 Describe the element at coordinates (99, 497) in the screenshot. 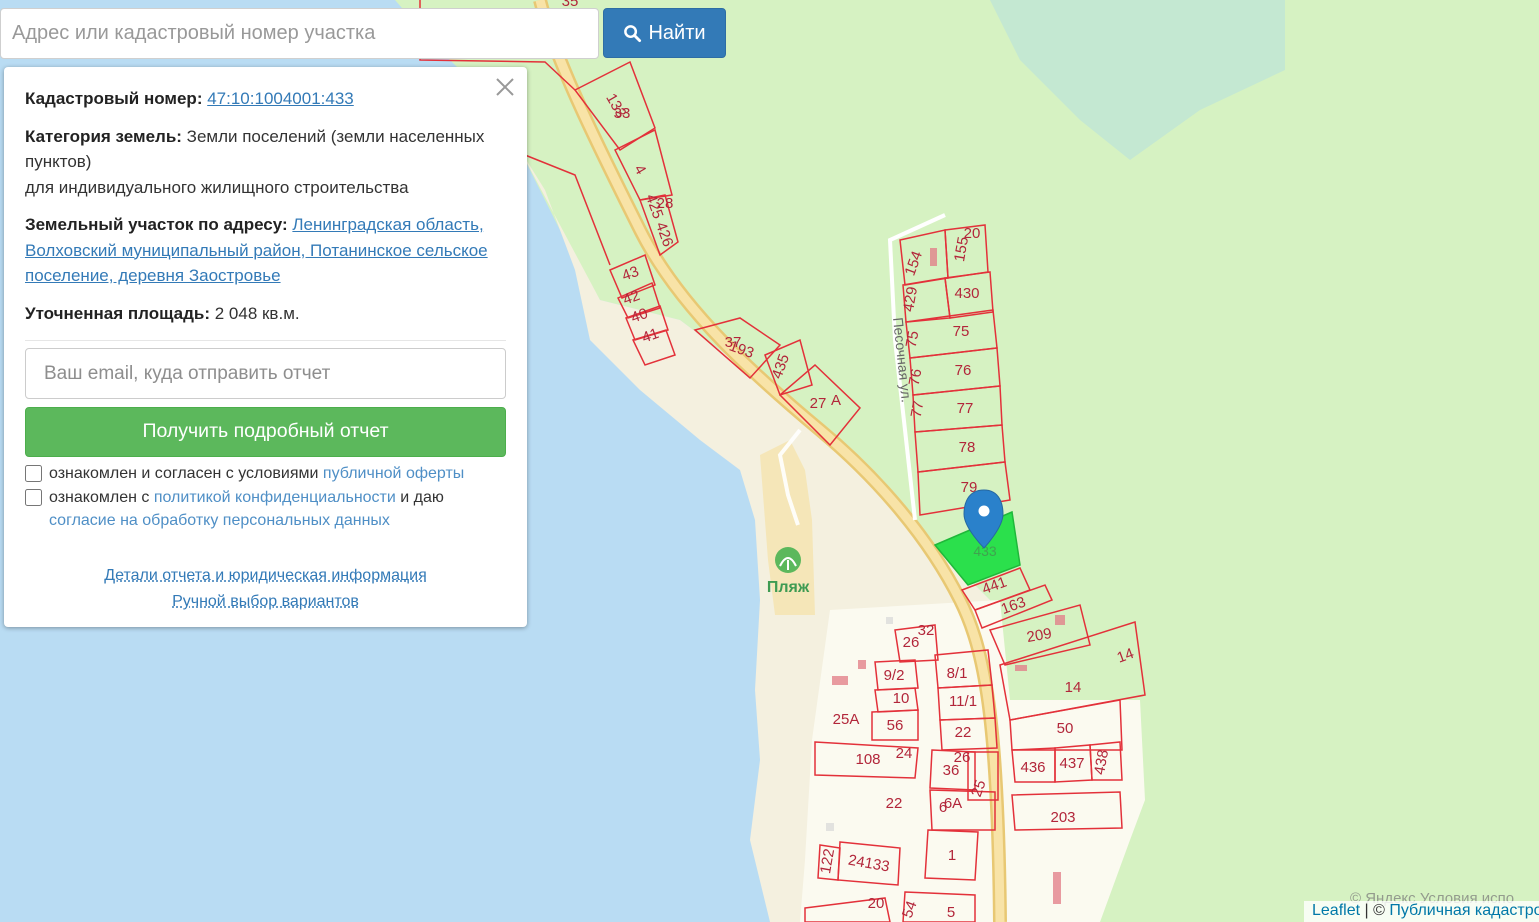

I see `consent-privacy-text: ознакомлен с` at that location.